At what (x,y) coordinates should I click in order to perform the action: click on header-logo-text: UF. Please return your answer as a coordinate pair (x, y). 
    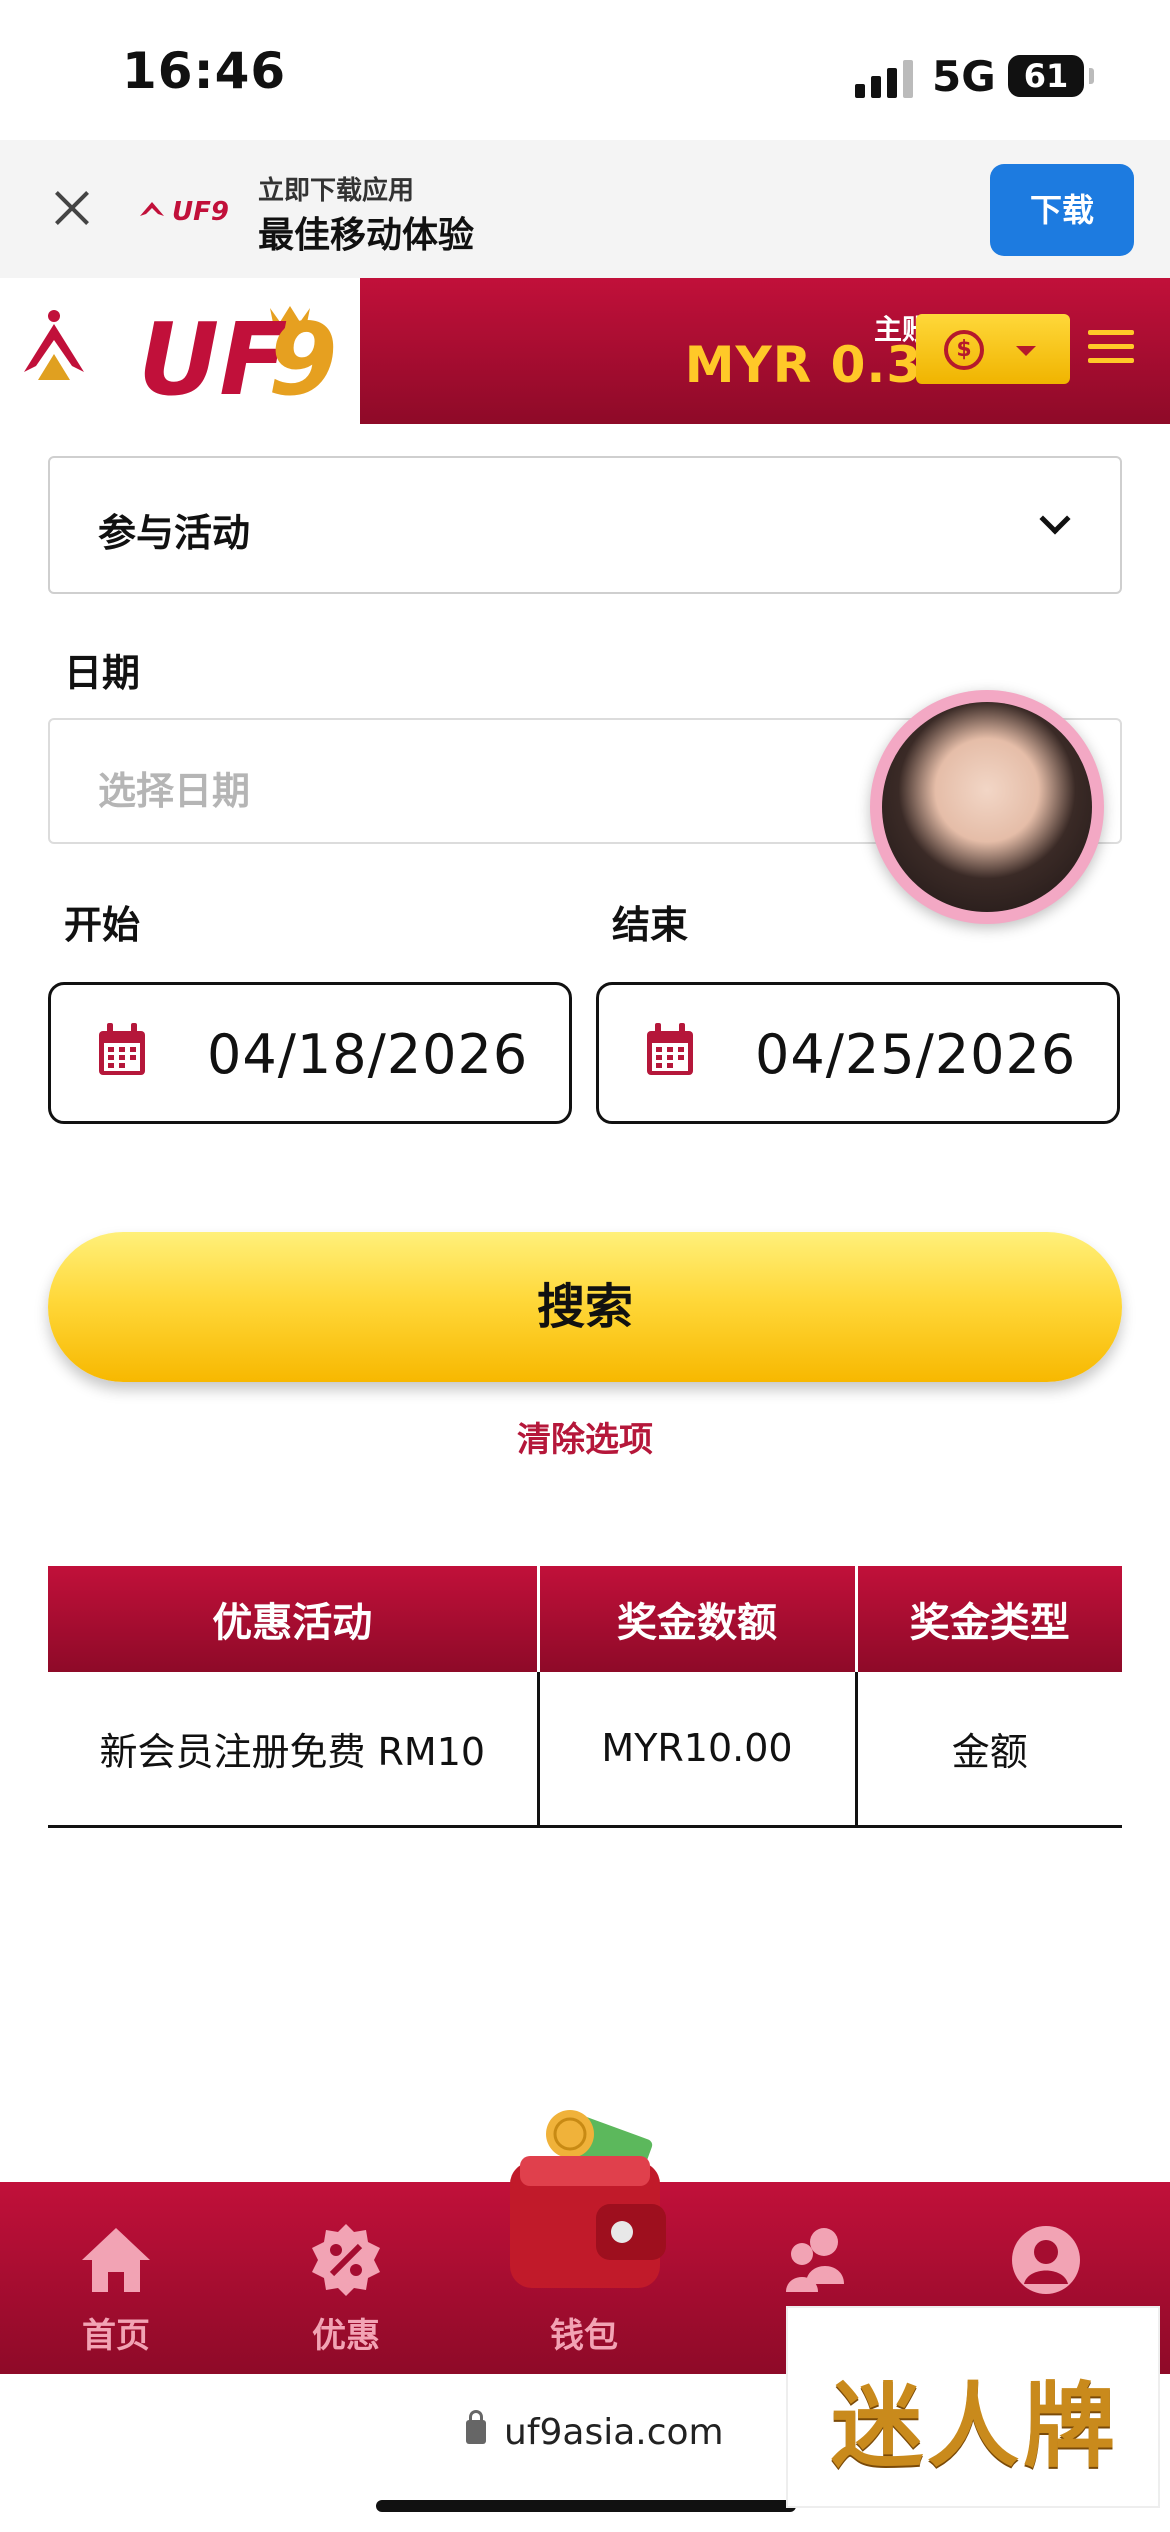
    Looking at the image, I should click on (213, 356).